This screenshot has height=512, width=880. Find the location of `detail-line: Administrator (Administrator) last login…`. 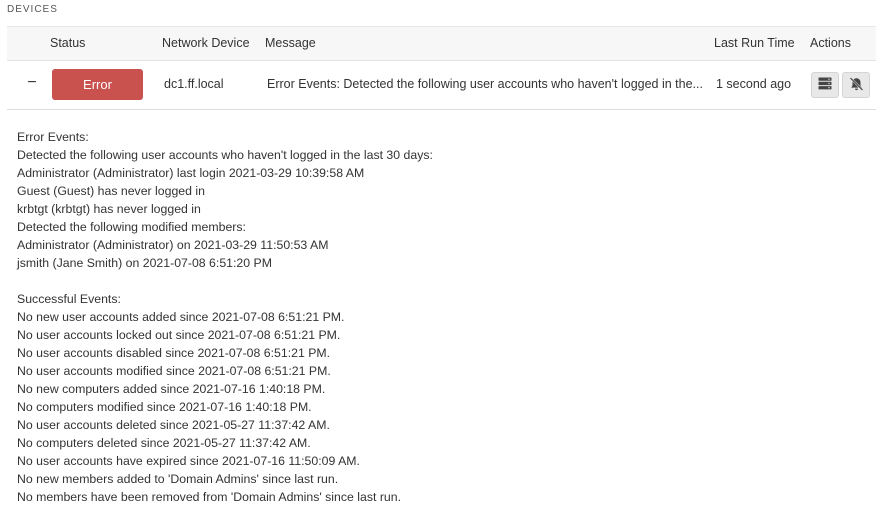

detail-line: Administrator (Administrator) last login… is located at coordinates (191, 173).